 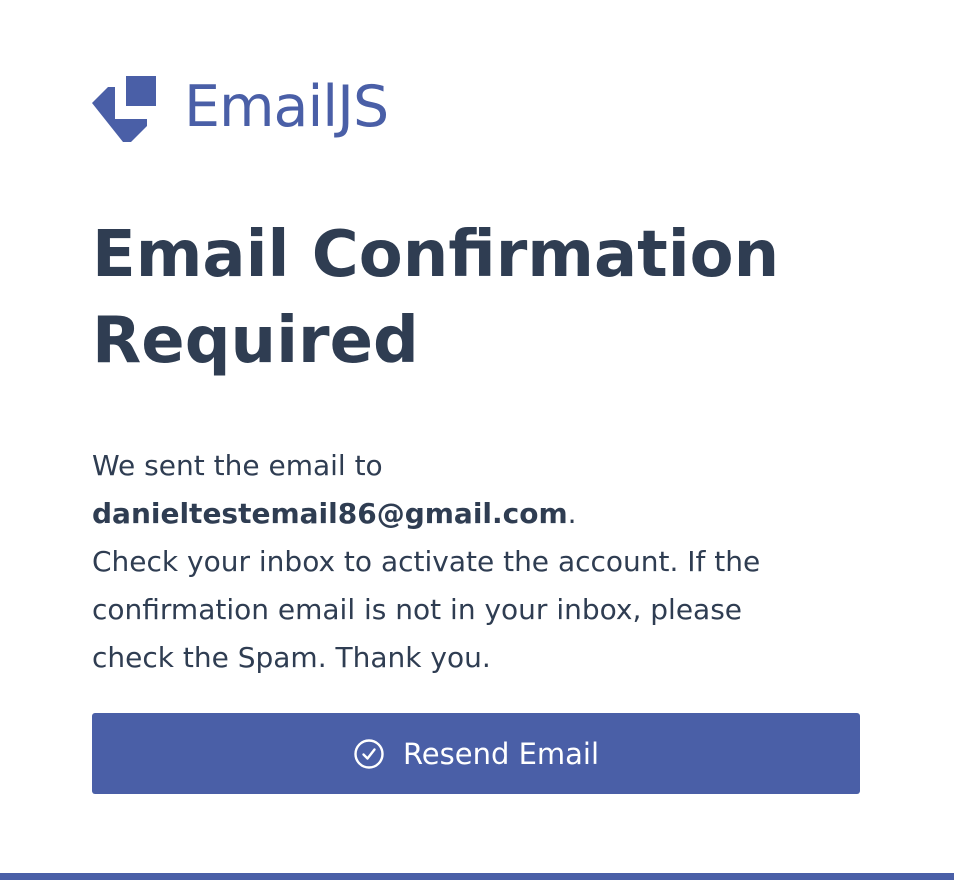 What do you see at coordinates (477, 876) in the screenshot?
I see `bottom-accent-bar` at bounding box center [477, 876].